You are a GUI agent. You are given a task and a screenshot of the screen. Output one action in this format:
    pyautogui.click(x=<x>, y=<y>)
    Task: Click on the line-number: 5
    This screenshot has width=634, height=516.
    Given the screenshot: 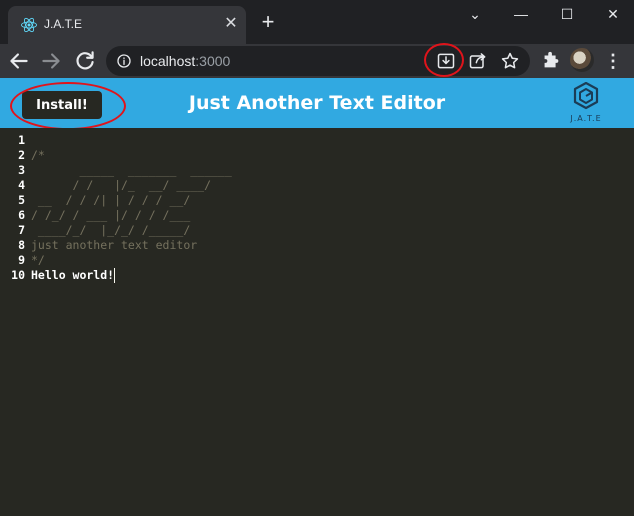 What is the action you would take?
    pyautogui.click(x=21, y=200)
    